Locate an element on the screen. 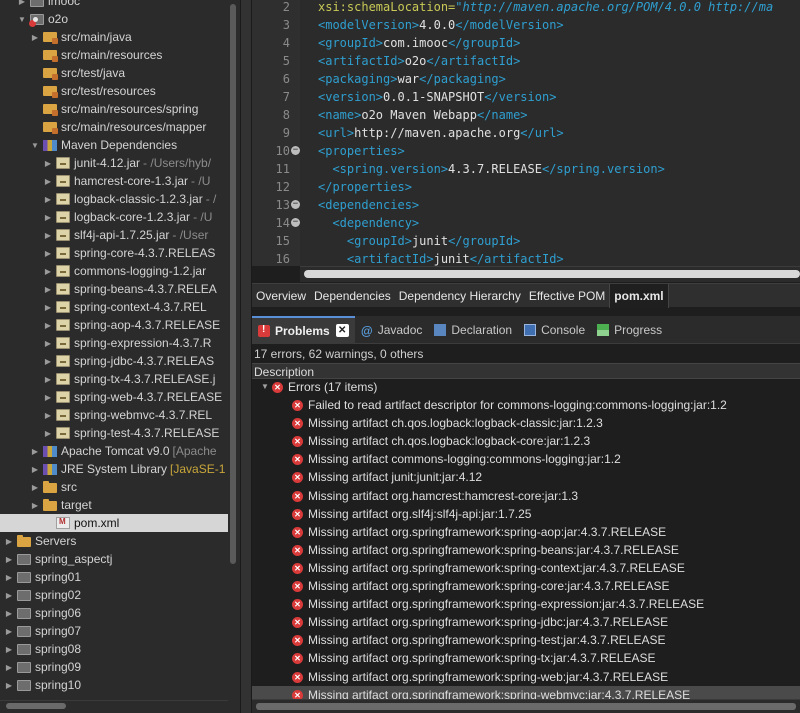 The image size is (800, 713). problem-row: ✕ Missing artifact junit:junit:jar:4.12 is located at coordinates (526, 477).